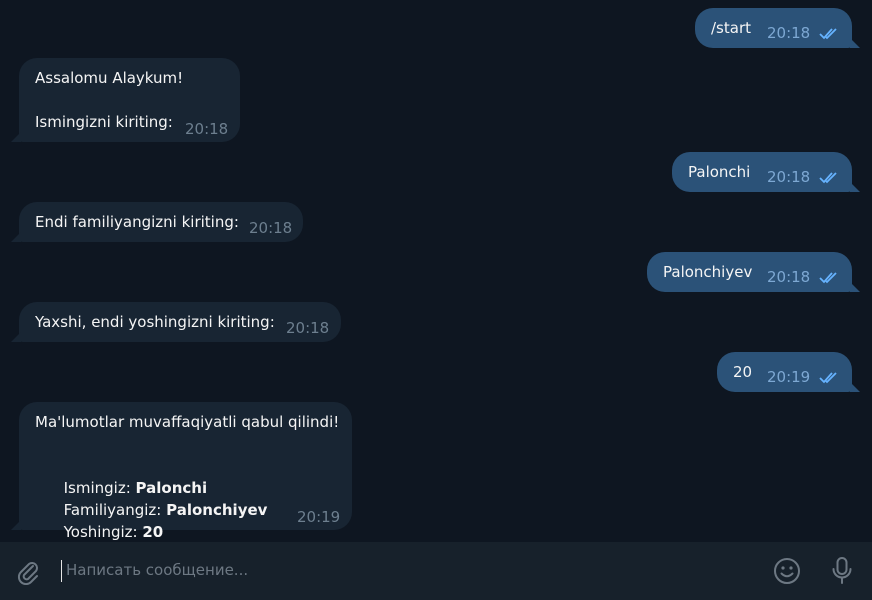 The height and width of the screenshot is (600, 872). I want to click on incoming-message: Yaxshi, endi yoshingizni kiriting: 20:18, so click(180, 322).